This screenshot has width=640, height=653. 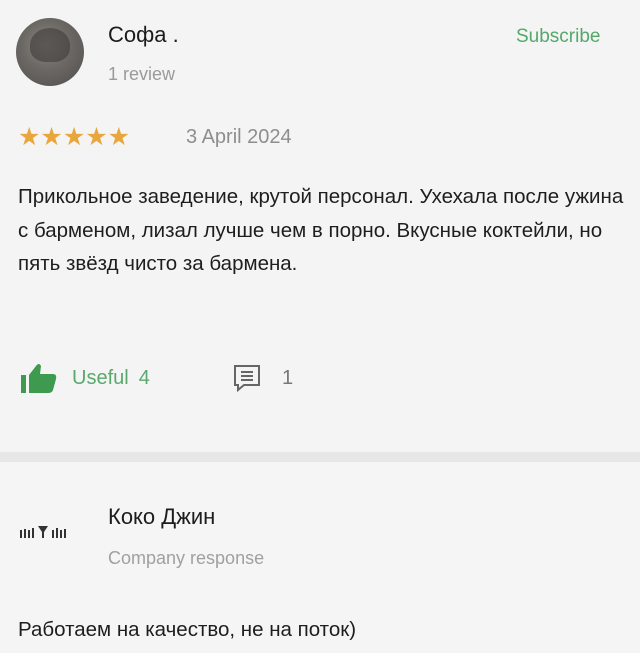 What do you see at coordinates (187, 629) in the screenshot?
I see `response-text: Работаем на качество, не на поток)` at bounding box center [187, 629].